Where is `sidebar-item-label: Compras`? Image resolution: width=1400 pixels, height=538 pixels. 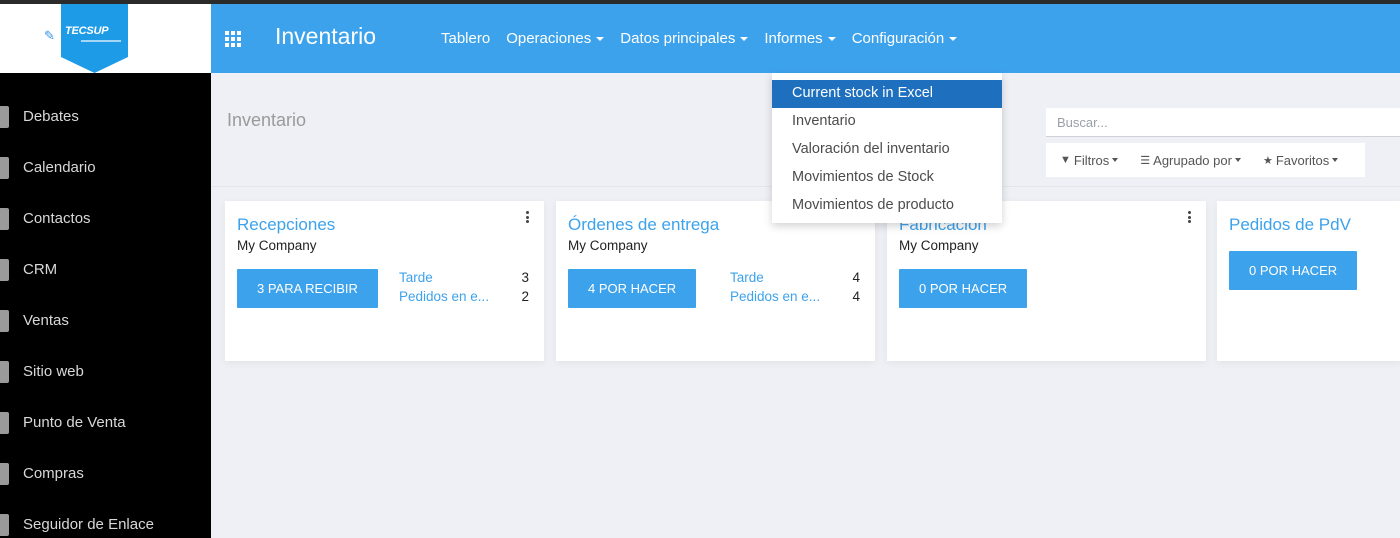 sidebar-item-label: Compras is located at coordinates (53, 473).